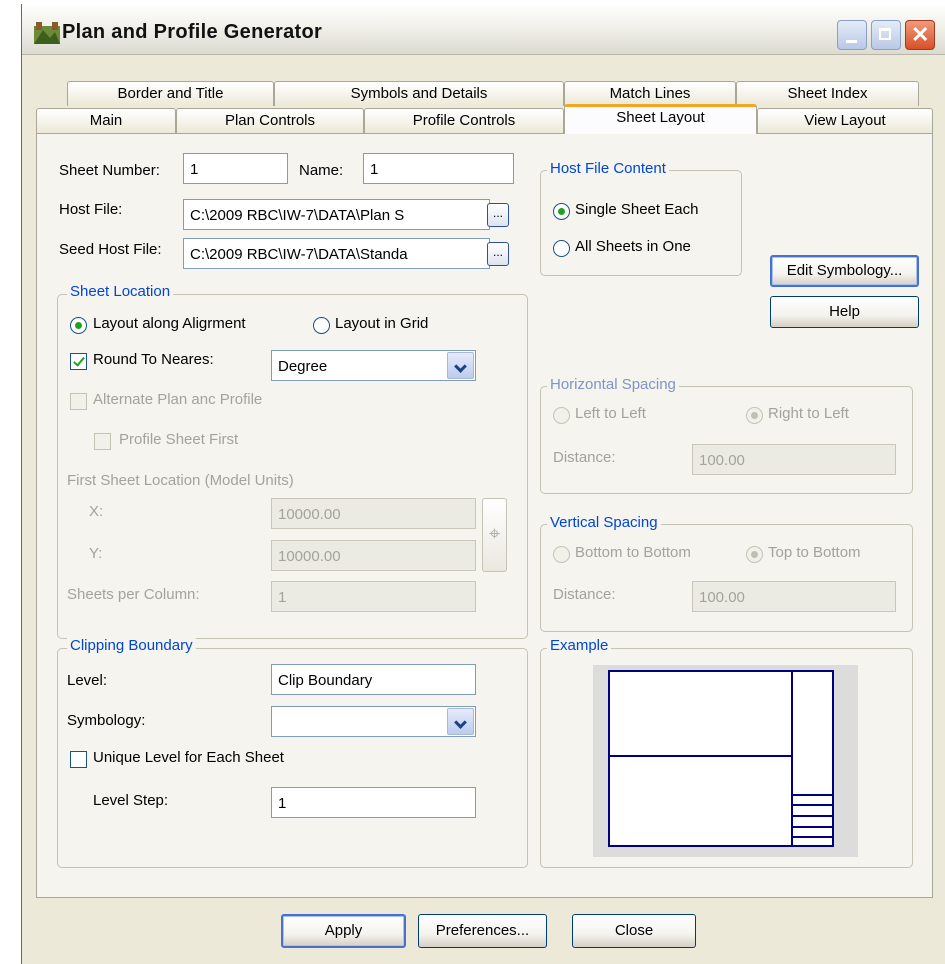 The width and height of the screenshot is (945, 964). What do you see at coordinates (47, 33) in the screenshot?
I see `app-icon` at bounding box center [47, 33].